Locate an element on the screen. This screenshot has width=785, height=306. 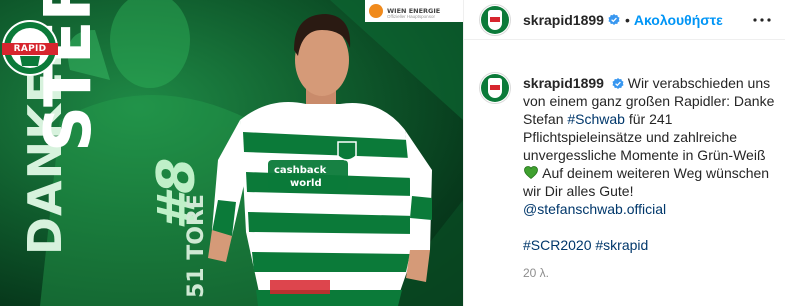
club-badge-text: RAPID is located at coordinates (30, 49).